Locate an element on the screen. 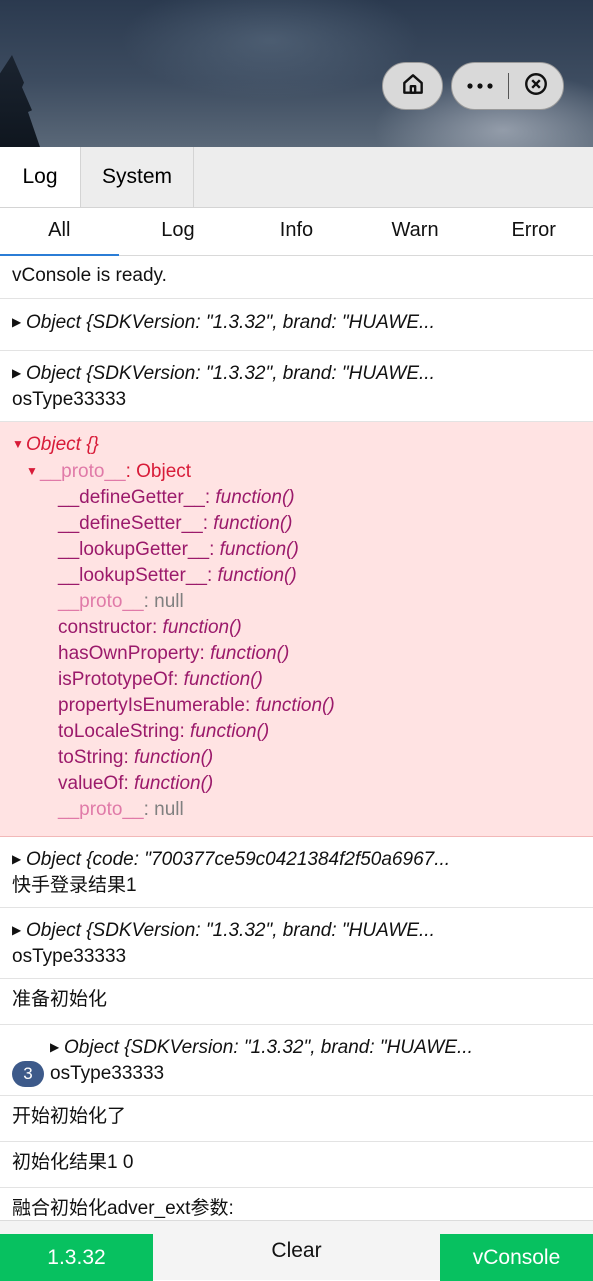 Image resolution: width=593 pixels, height=1281 pixels. log-row: 准备初始化 is located at coordinates (296, 1002).